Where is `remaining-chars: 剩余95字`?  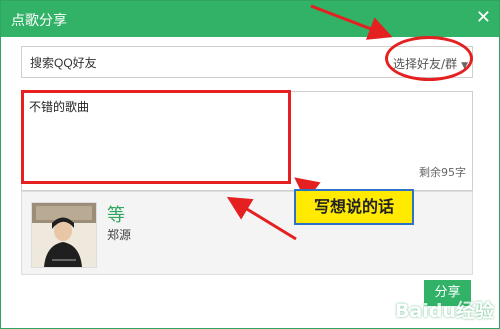 remaining-chars: 剩余95字 is located at coordinates (442, 172).